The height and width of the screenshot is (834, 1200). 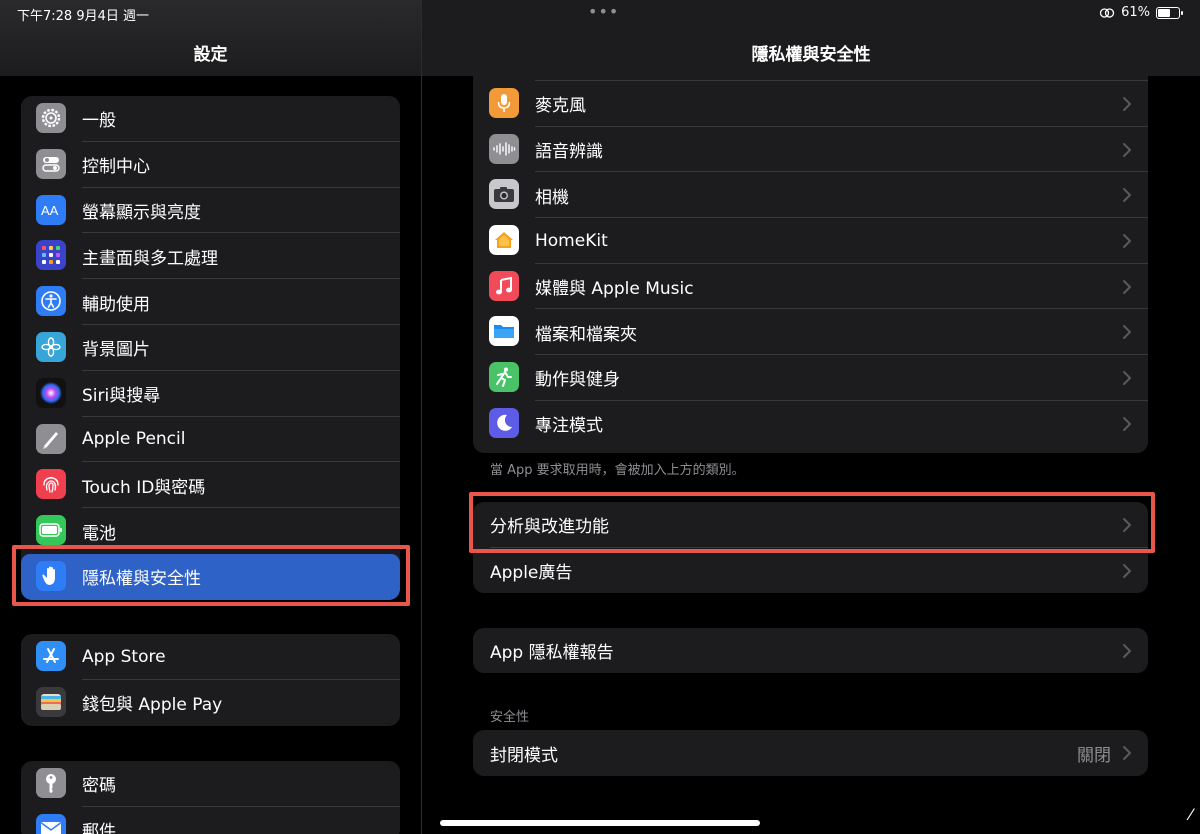 I want to click on apple-advertising-row: Apple廣告, so click(x=810, y=570).